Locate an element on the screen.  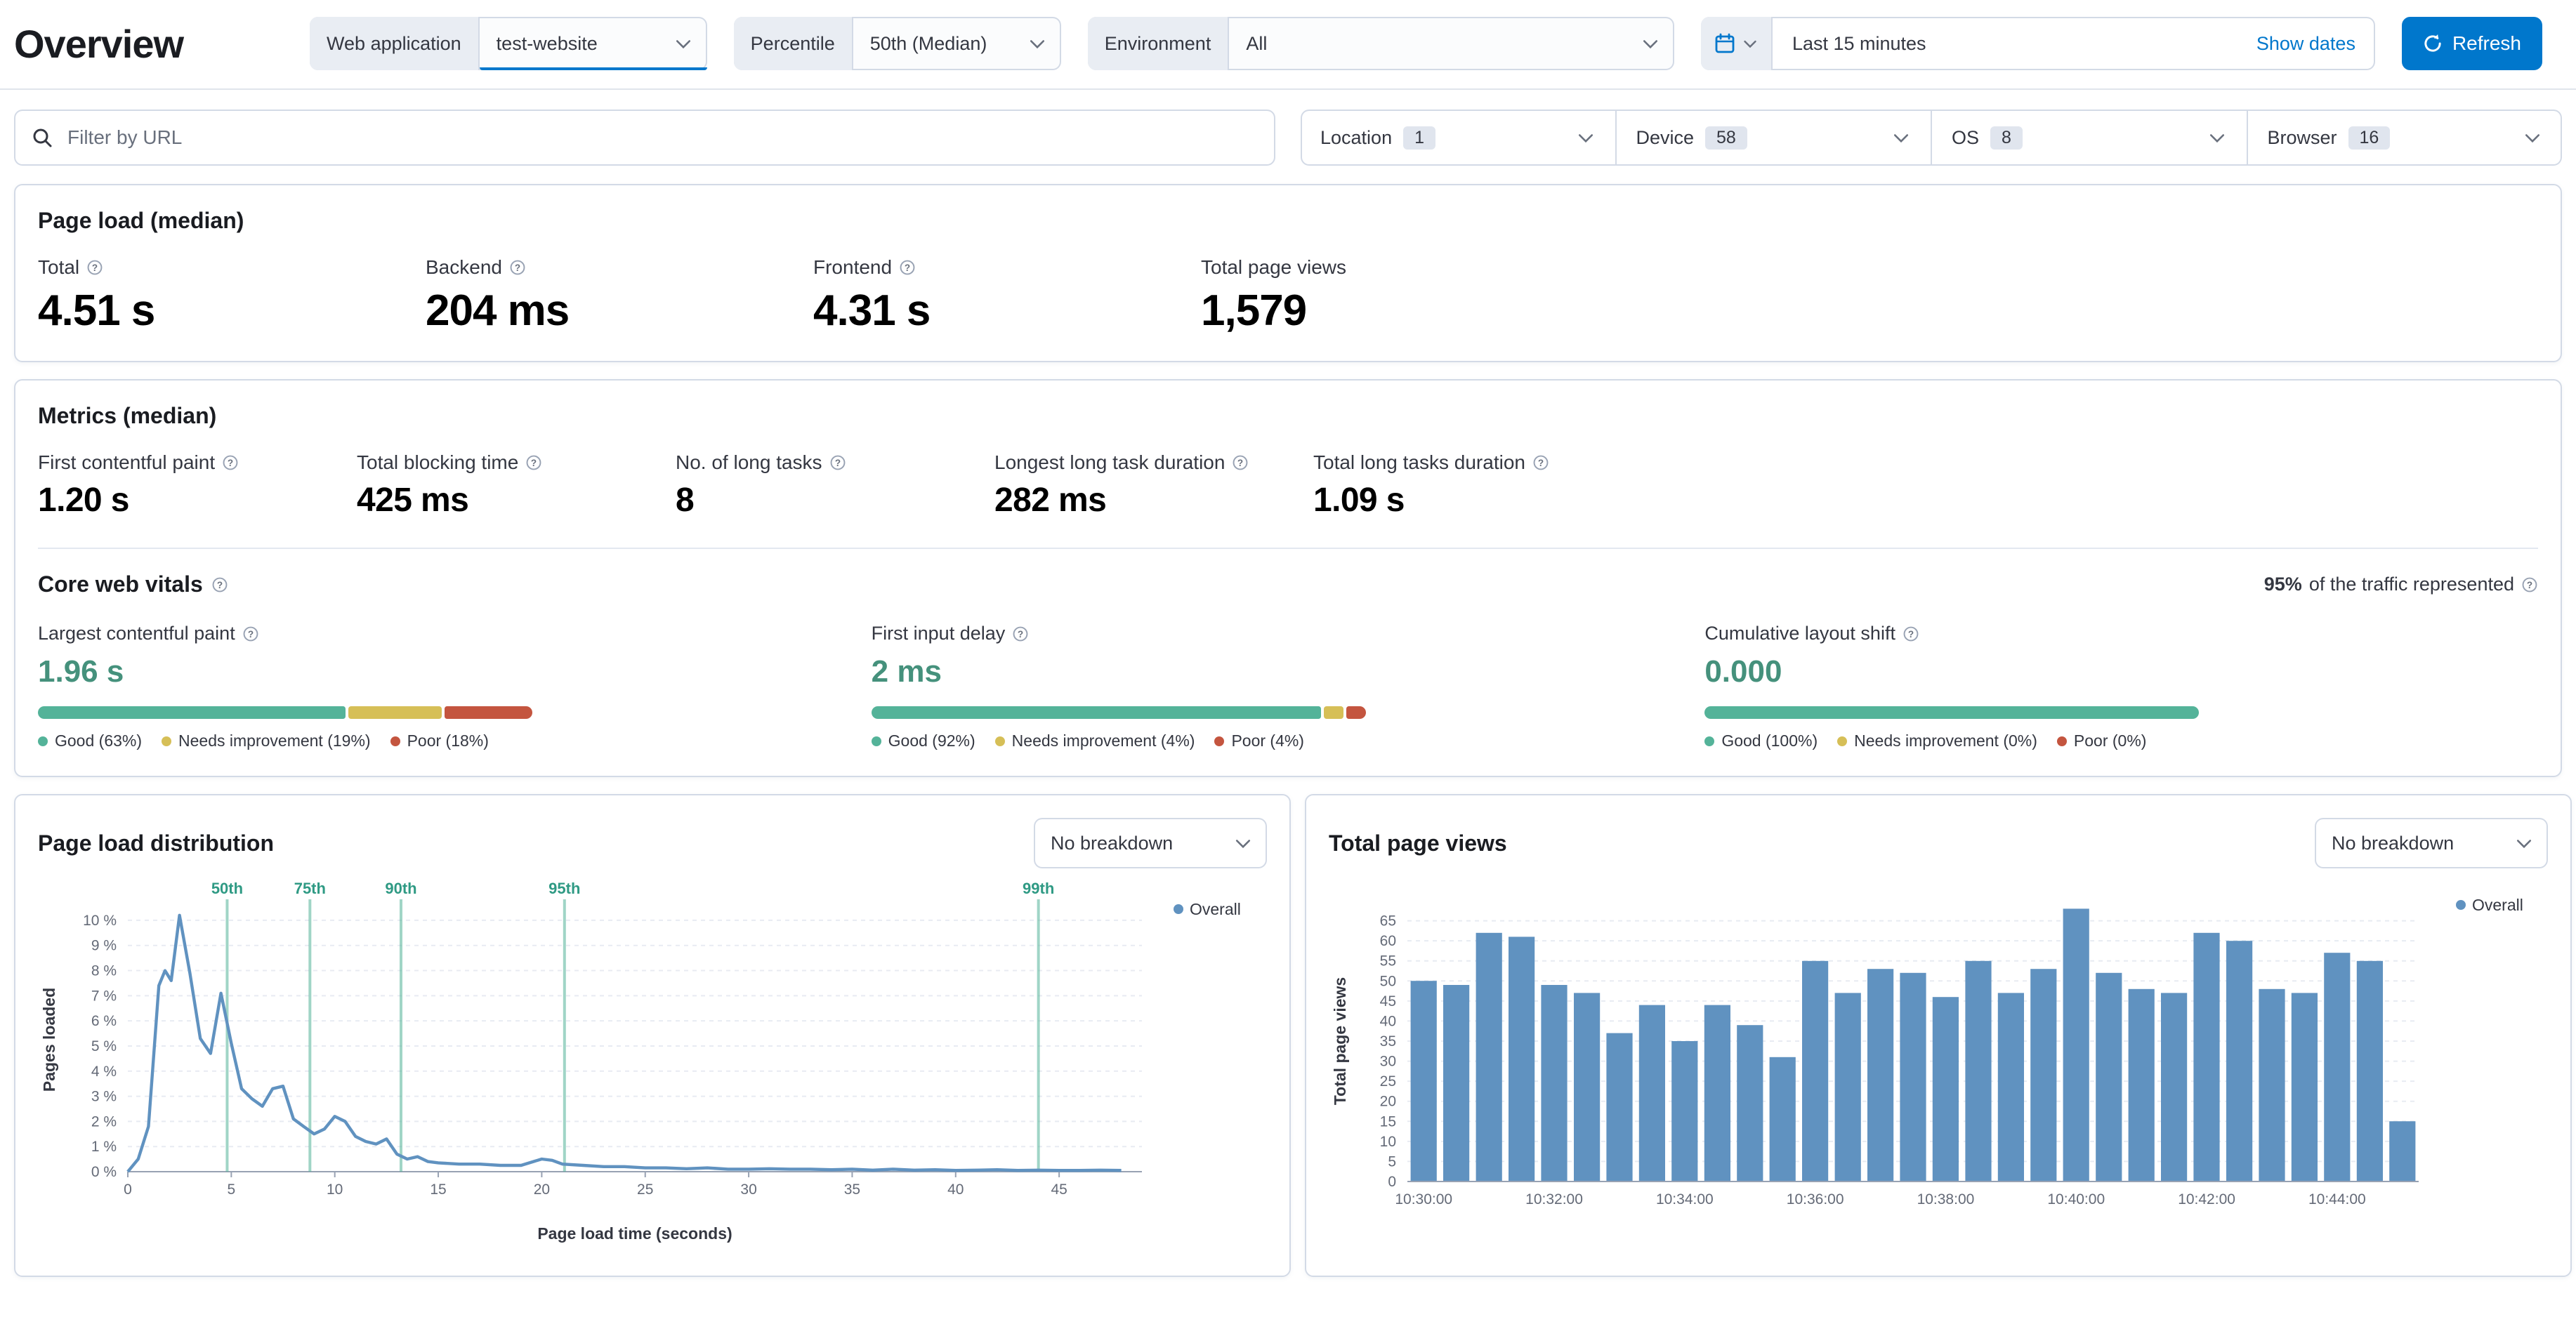
quick-select-button is located at coordinates (1736, 43).